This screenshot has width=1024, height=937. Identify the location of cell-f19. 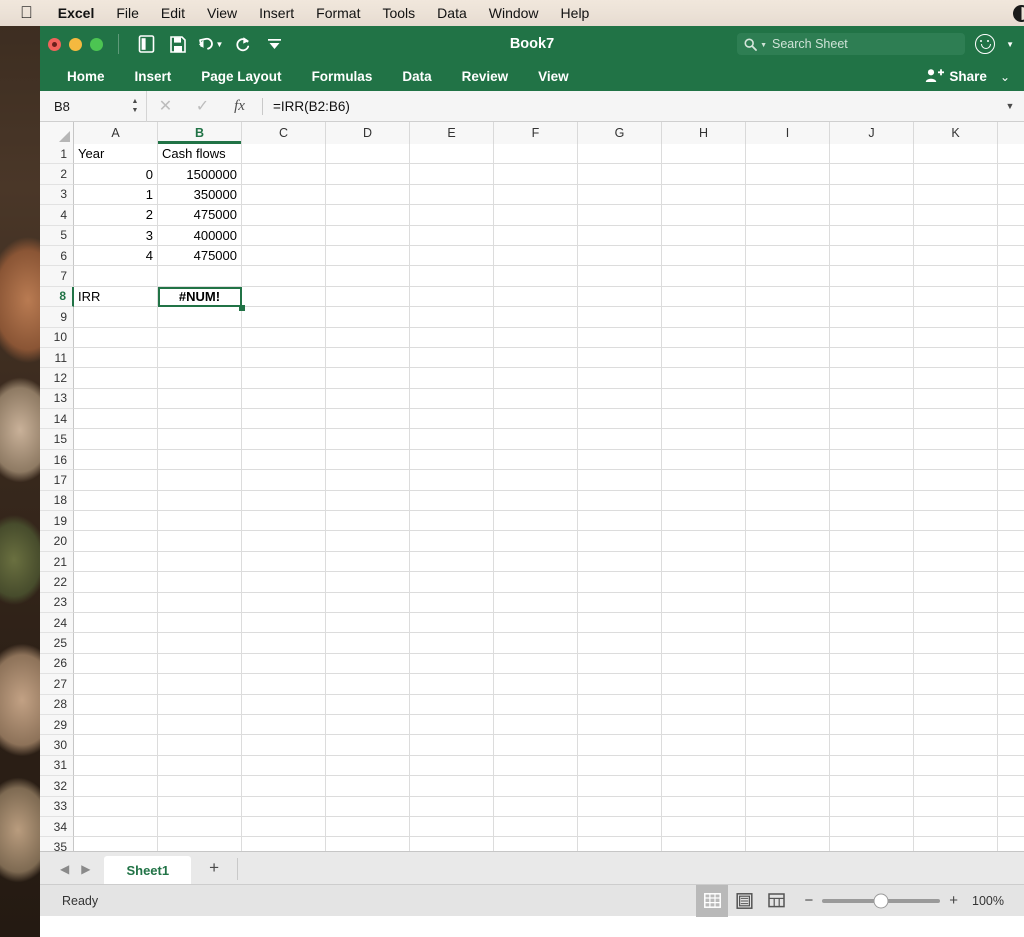
(536, 521).